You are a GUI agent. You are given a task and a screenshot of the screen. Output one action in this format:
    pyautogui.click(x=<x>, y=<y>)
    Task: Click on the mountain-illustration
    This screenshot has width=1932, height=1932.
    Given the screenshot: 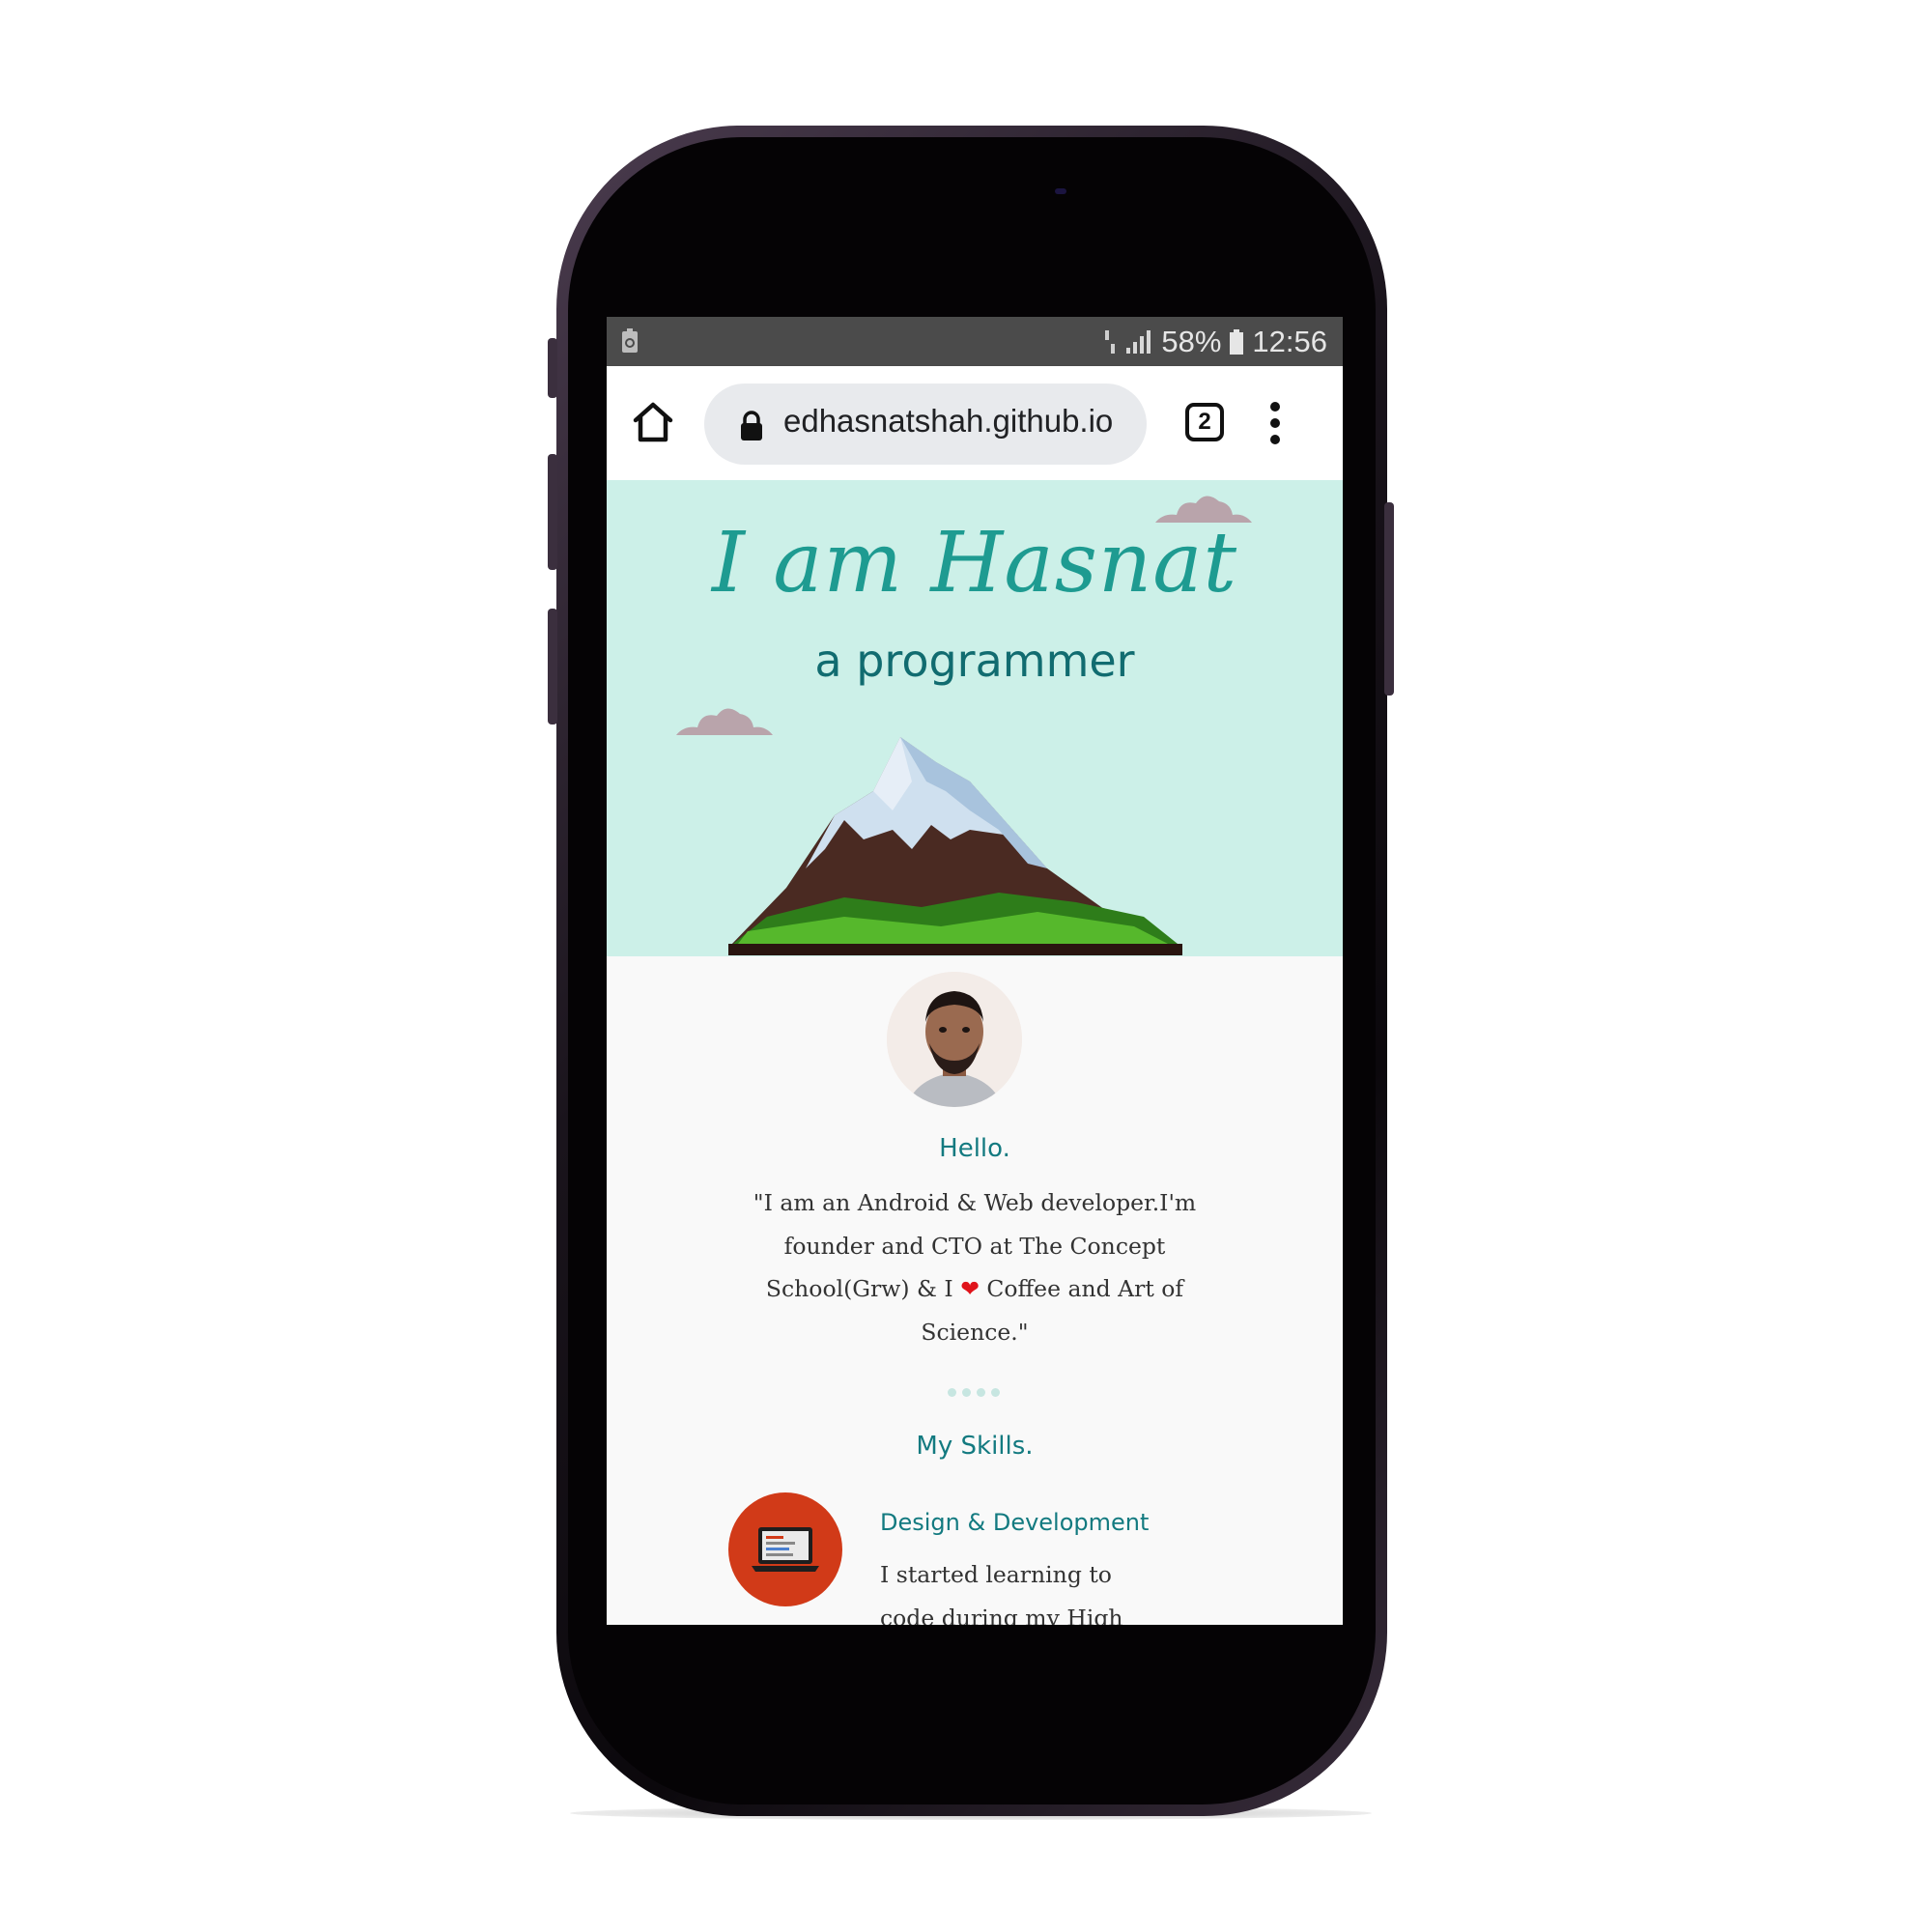 What is the action you would take?
    pyautogui.click(x=955, y=846)
    